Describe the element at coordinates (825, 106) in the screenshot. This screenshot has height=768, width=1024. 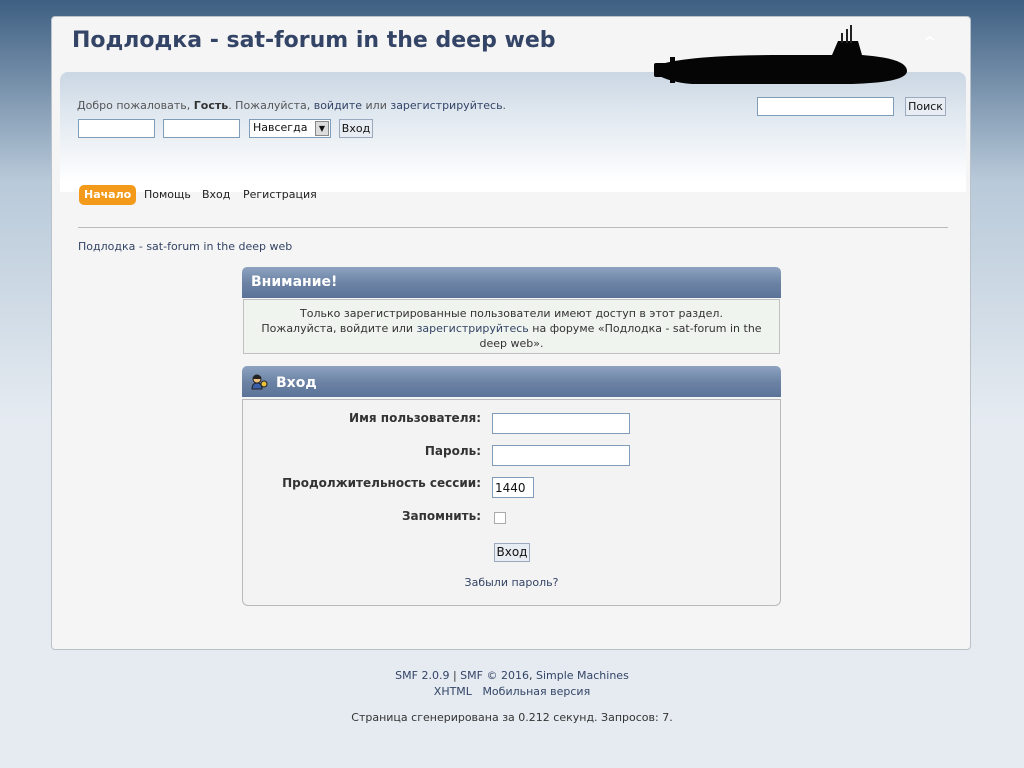
I see `search-input` at that location.